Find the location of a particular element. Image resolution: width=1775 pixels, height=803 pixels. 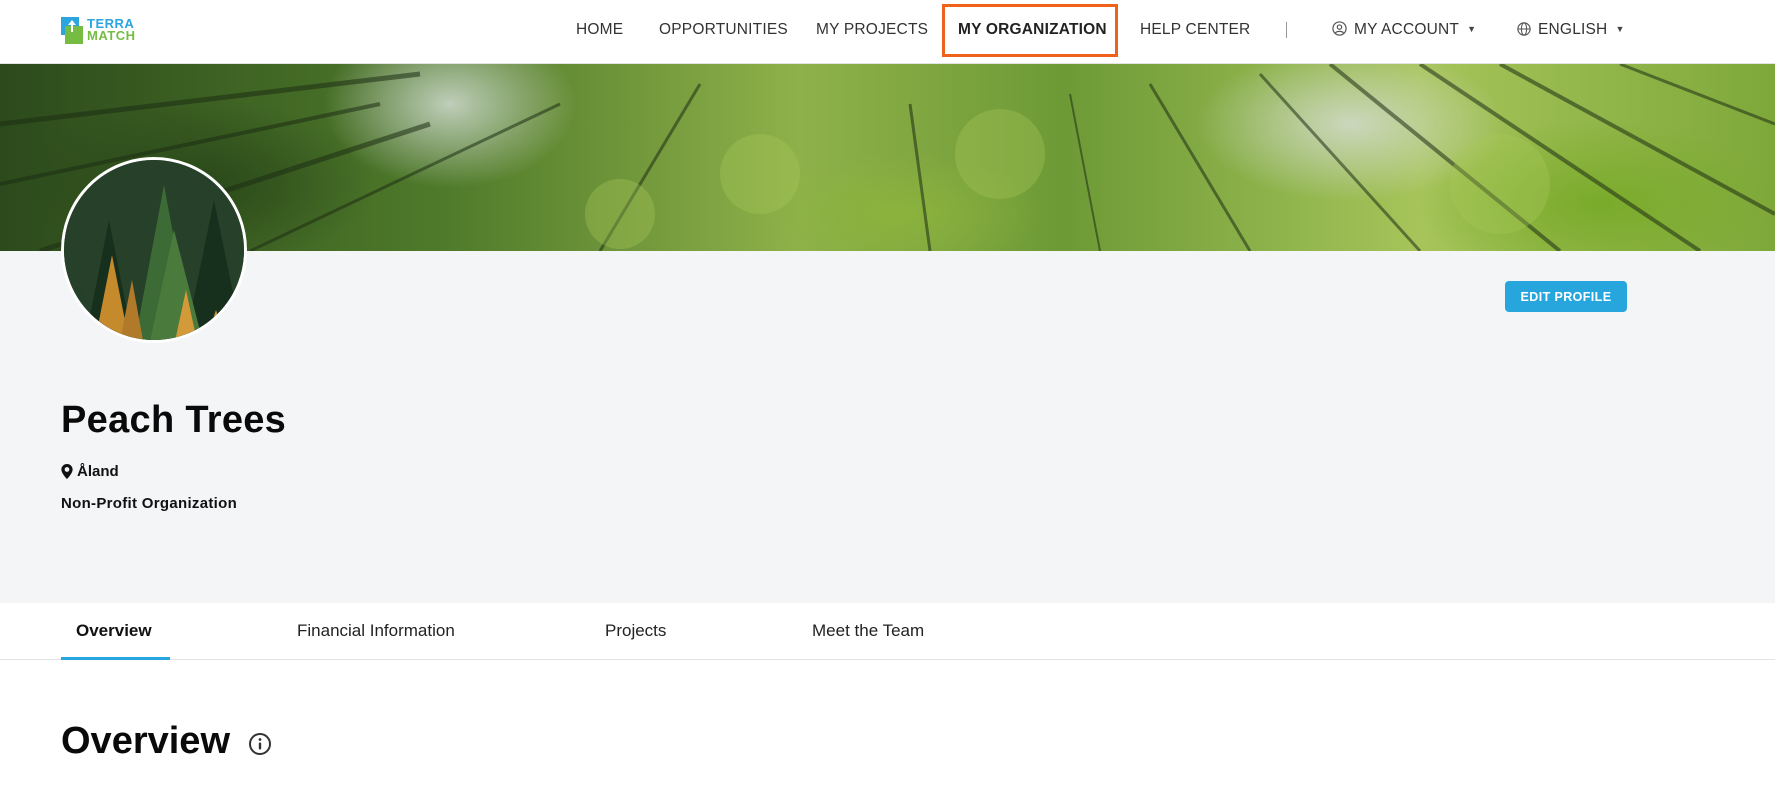

user-circle-icon is located at coordinates (1339, 28).